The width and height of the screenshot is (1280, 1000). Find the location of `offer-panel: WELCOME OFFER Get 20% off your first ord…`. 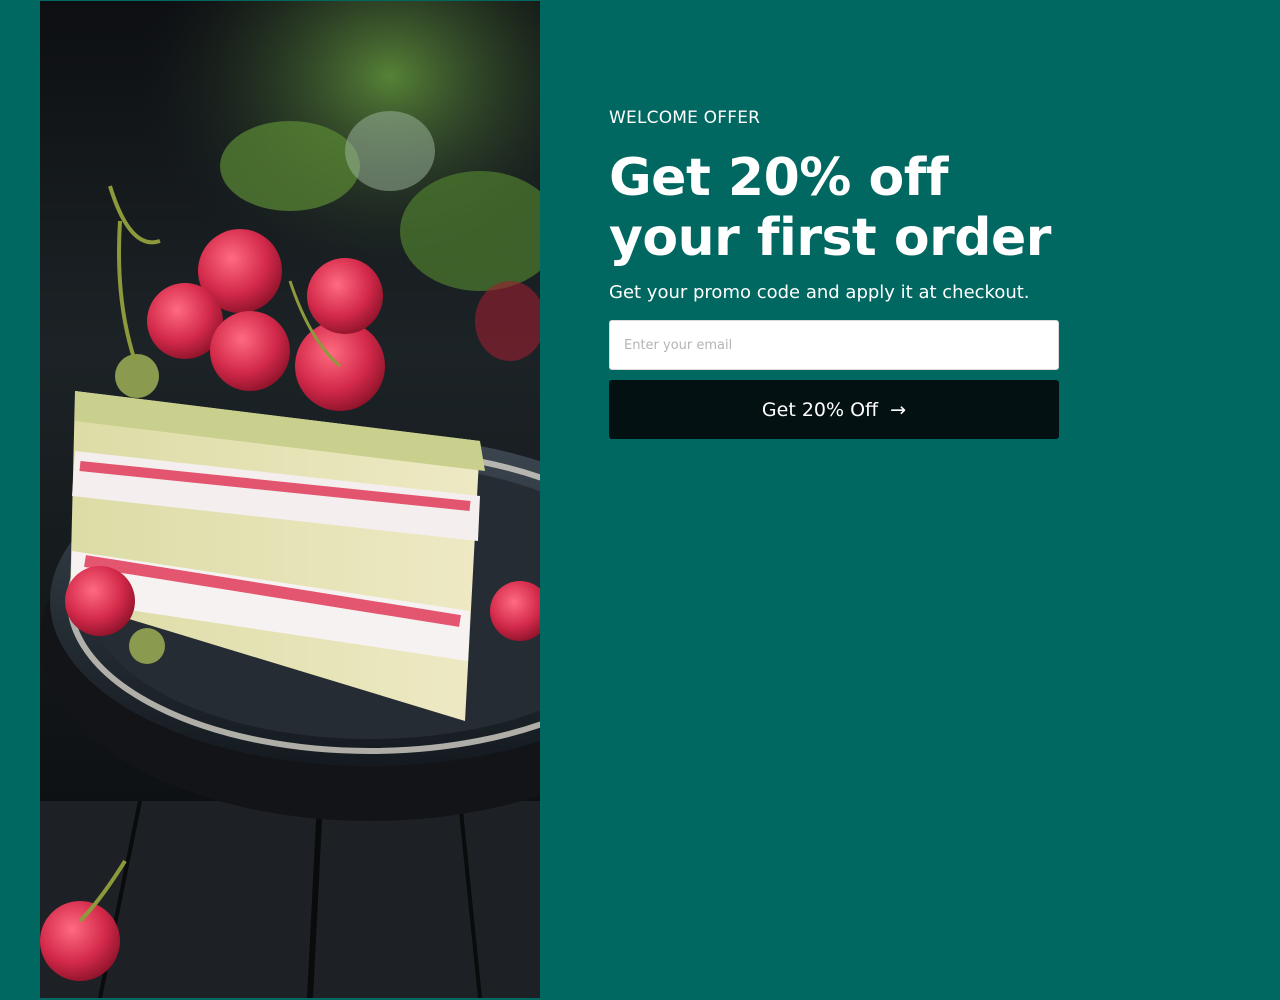

offer-panel: WELCOME OFFER Get 20% off your first ord… is located at coordinates (834, 273).